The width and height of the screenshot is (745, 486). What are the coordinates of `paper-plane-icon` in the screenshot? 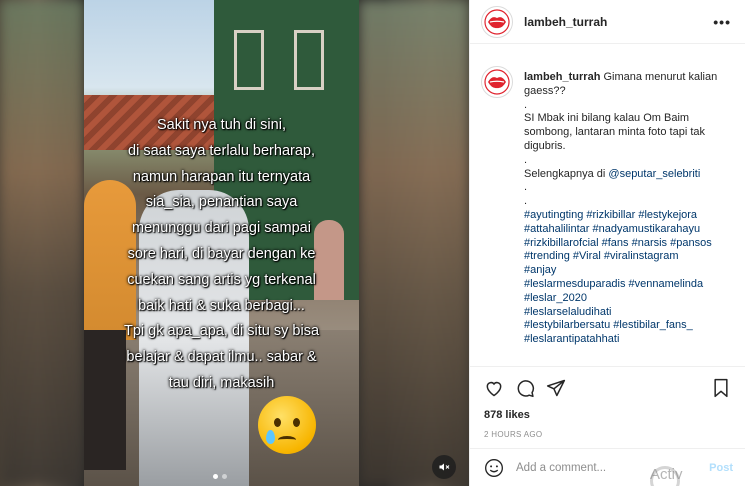 It's located at (556, 388).